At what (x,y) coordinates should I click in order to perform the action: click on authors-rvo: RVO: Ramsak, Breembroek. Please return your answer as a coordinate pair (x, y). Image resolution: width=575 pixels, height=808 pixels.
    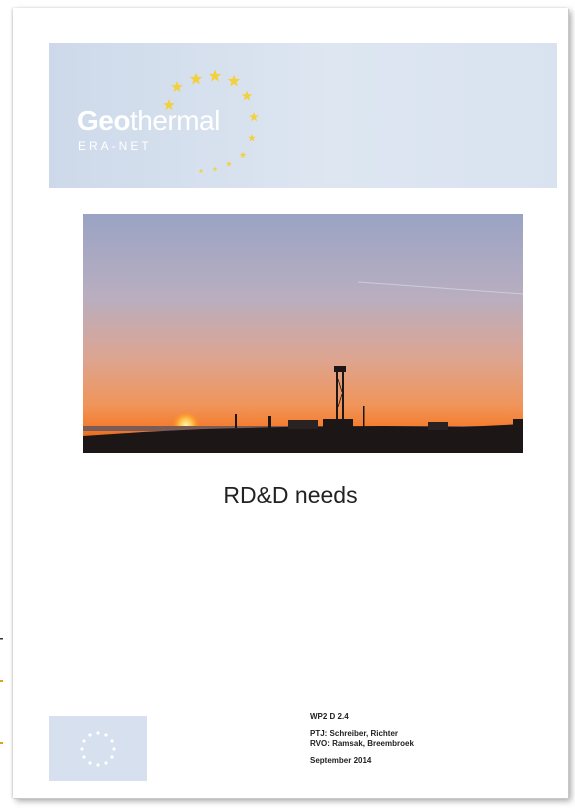
    Looking at the image, I should click on (362, 743).